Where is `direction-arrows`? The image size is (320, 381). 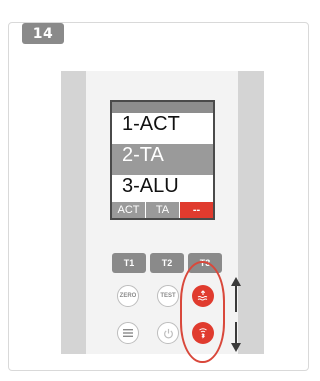
direction-arrows is located at coordinates (236, 314).